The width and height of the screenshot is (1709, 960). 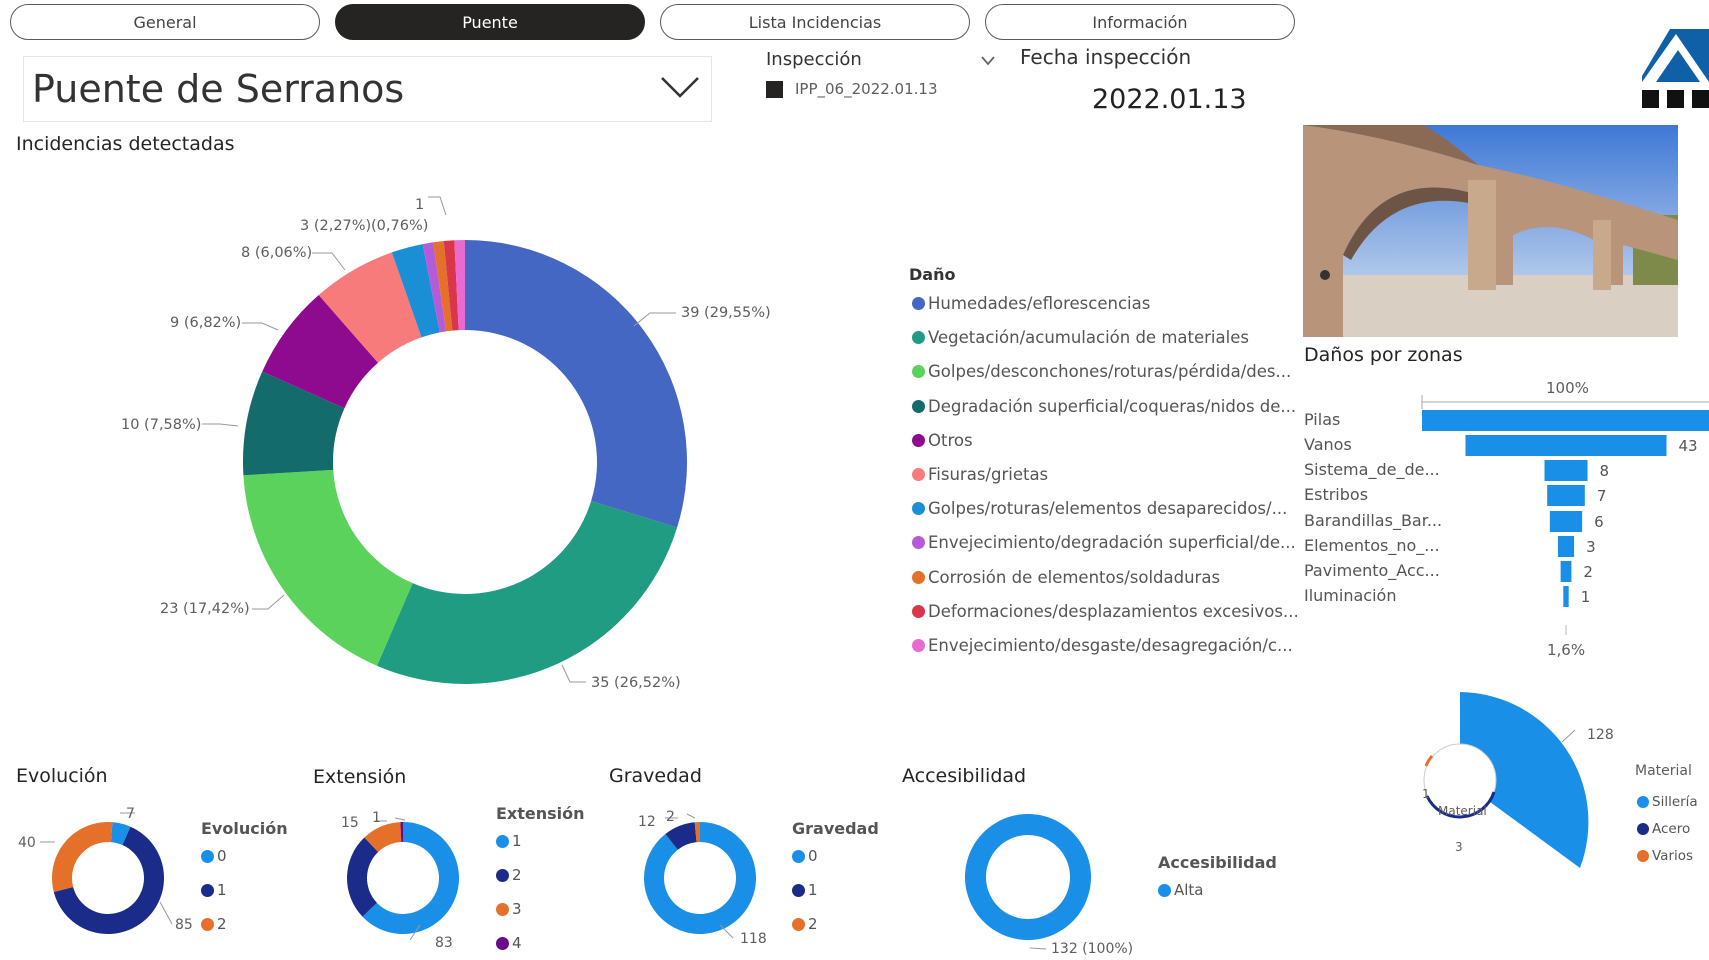 I want to click on funnel-value-label: 1, so click(x=1585, y=597).